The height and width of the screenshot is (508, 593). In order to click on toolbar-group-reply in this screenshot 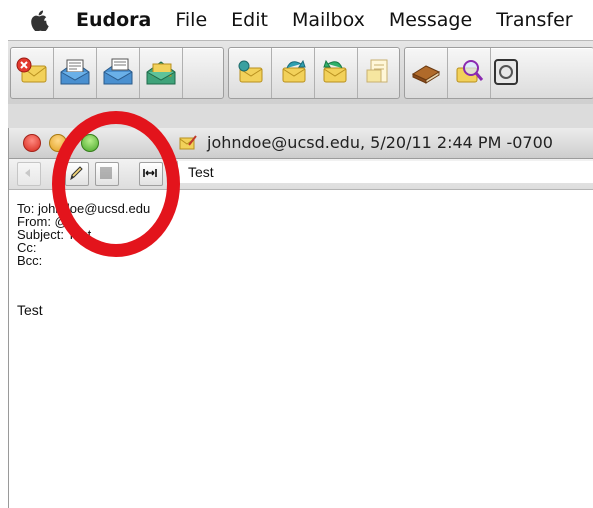, I will do `click(314, 73)`.